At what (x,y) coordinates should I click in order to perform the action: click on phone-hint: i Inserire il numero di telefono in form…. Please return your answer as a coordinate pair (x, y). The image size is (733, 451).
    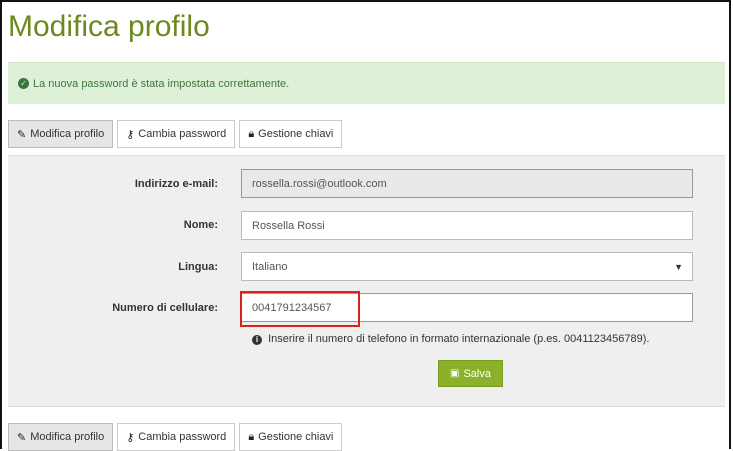
    Looking at the image, I should click on (450, 339).